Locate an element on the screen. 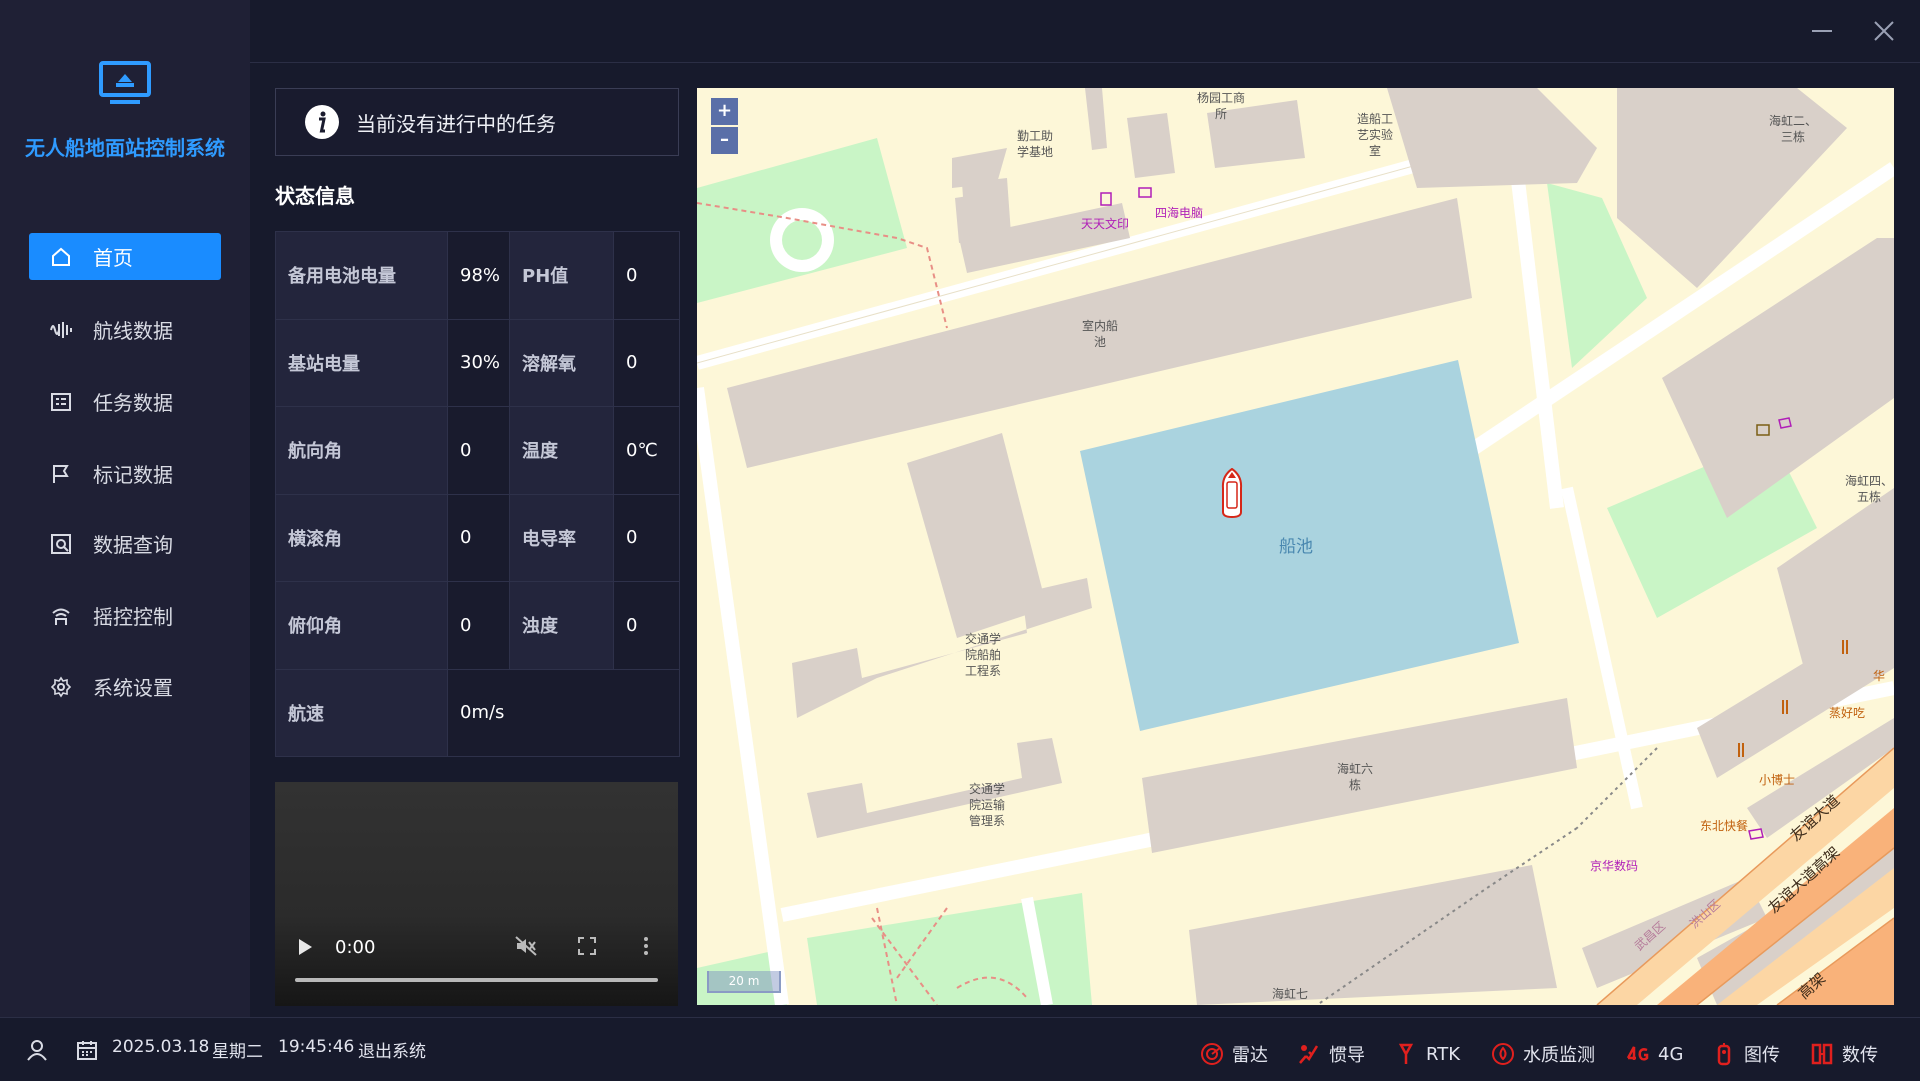 This screenshot has height=1081, width=1920. status-label: 溶解氧 is located at coordinates (561, 362).